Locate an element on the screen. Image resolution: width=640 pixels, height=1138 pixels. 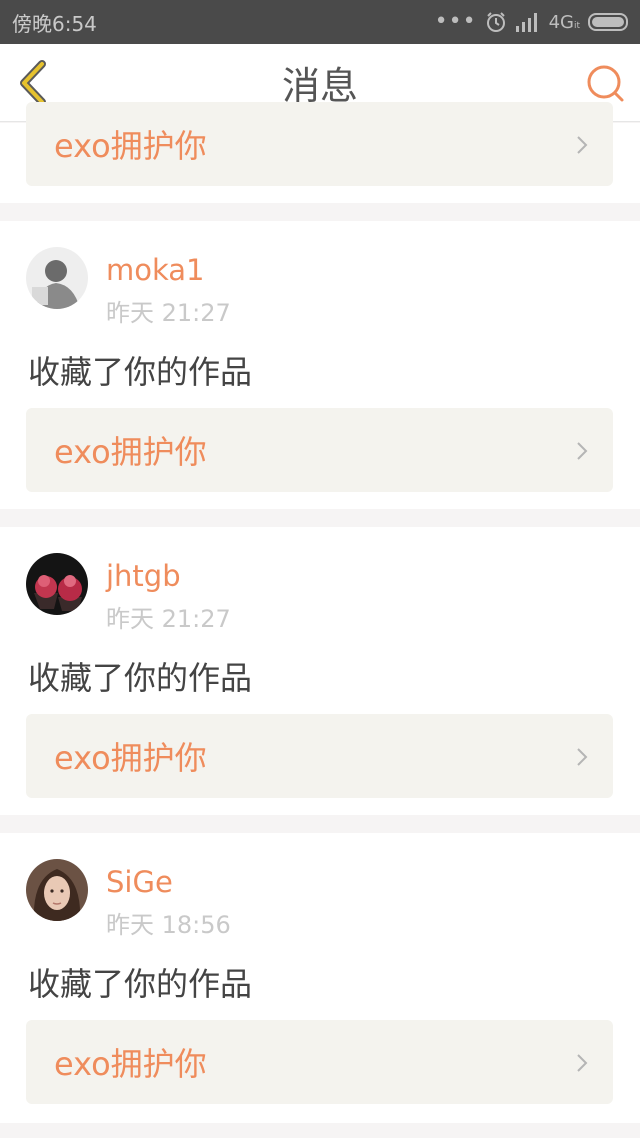
search-icon is located at coordinates (605, 83).